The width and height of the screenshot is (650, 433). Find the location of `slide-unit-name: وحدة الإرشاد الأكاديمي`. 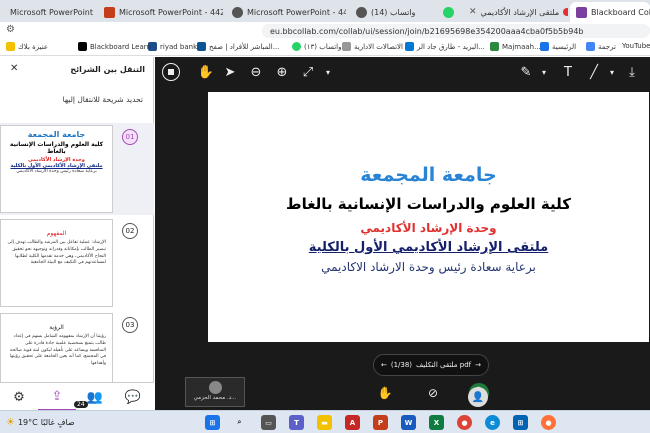

slide-unit-name: وحدة الإرشاد الأكاديمي is located at coordinates (428, 228).